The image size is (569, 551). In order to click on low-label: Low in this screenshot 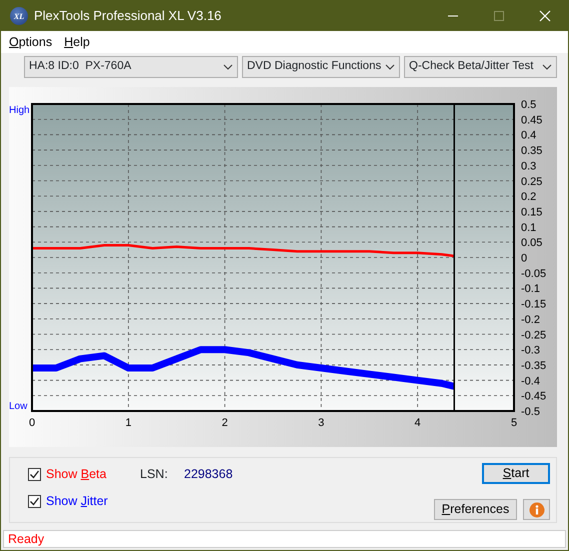, I will do `click(18, 406)`.